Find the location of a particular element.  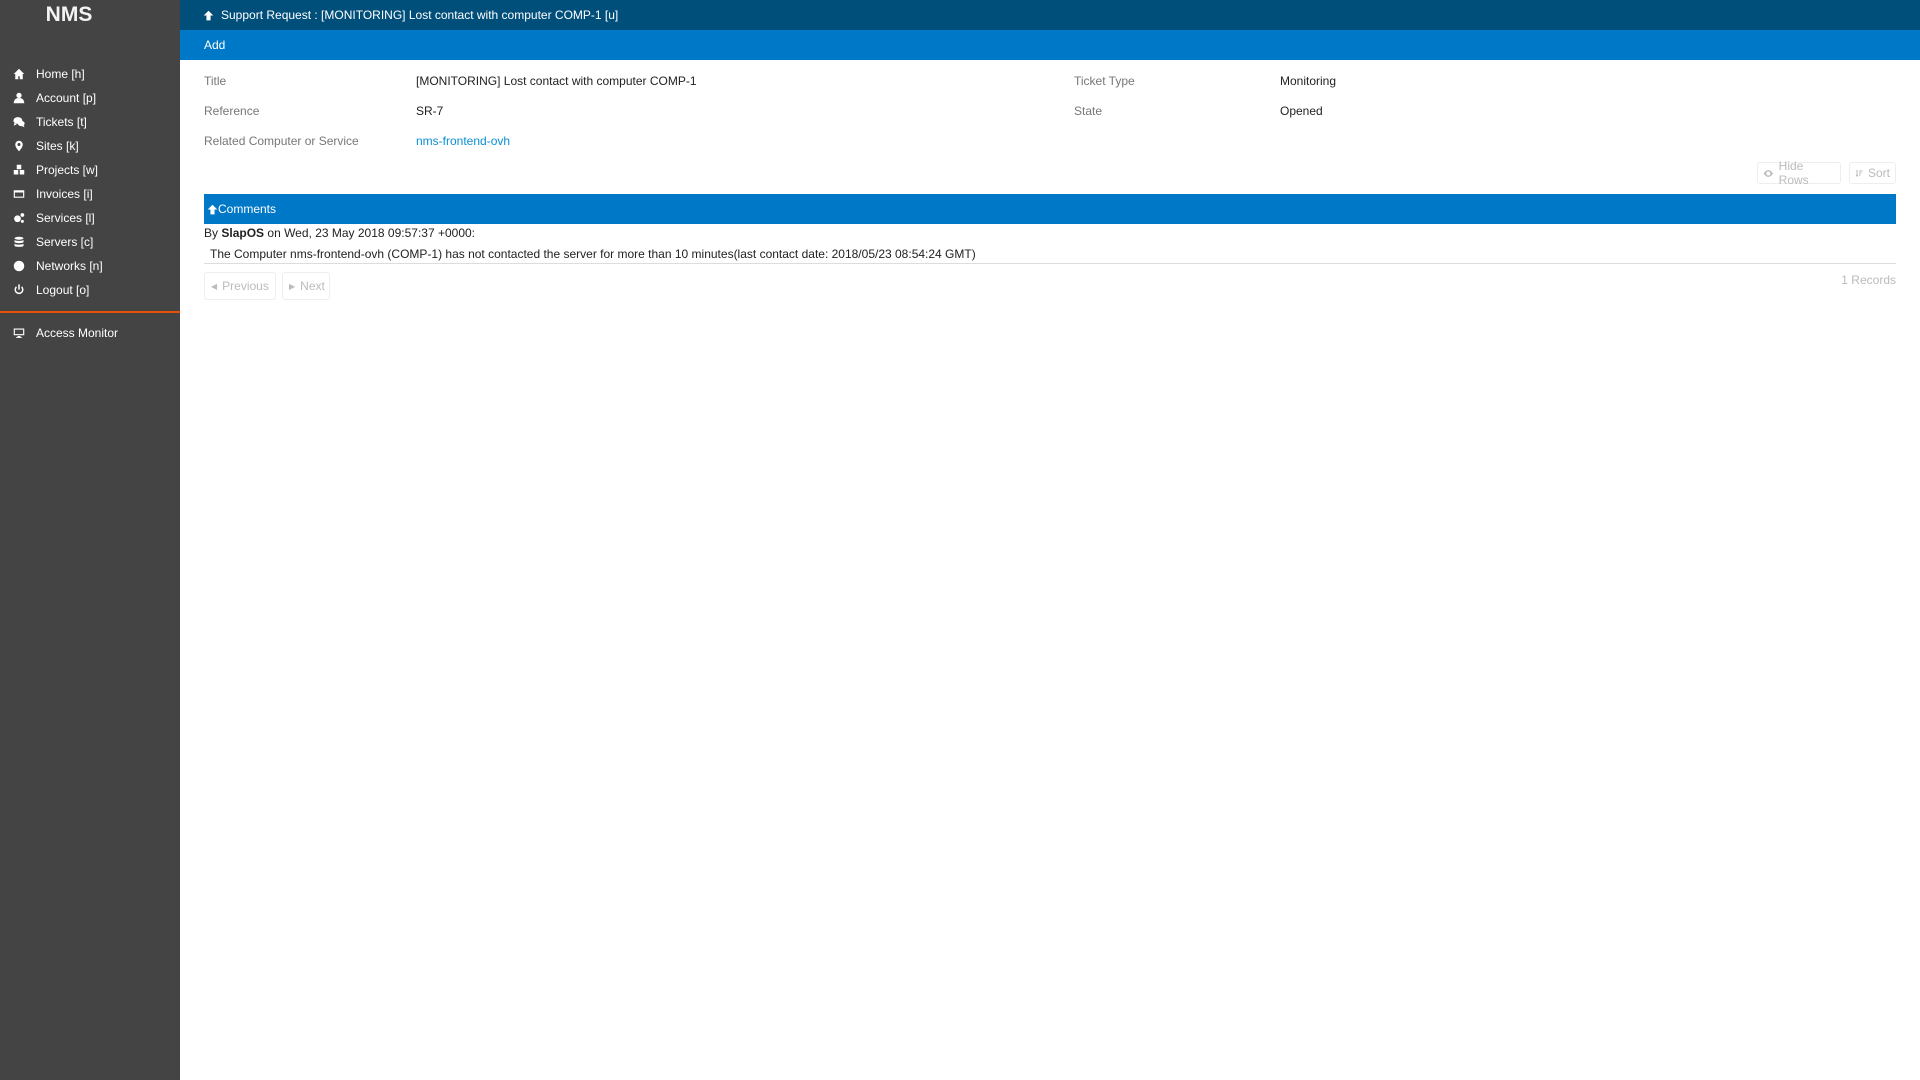

sidebar-item-projects: Projects [w] is located at coordinates (90, 170).